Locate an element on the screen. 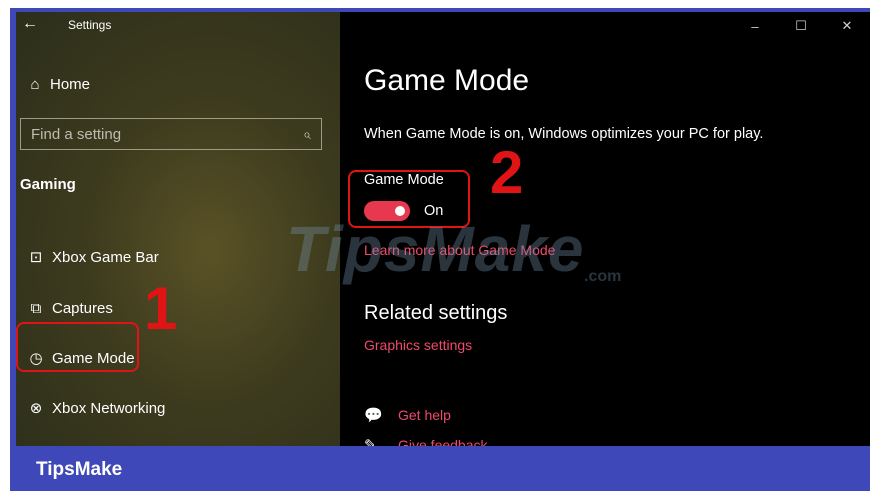  related-settings-heading: Related settings is located at coordinates (436, 313).